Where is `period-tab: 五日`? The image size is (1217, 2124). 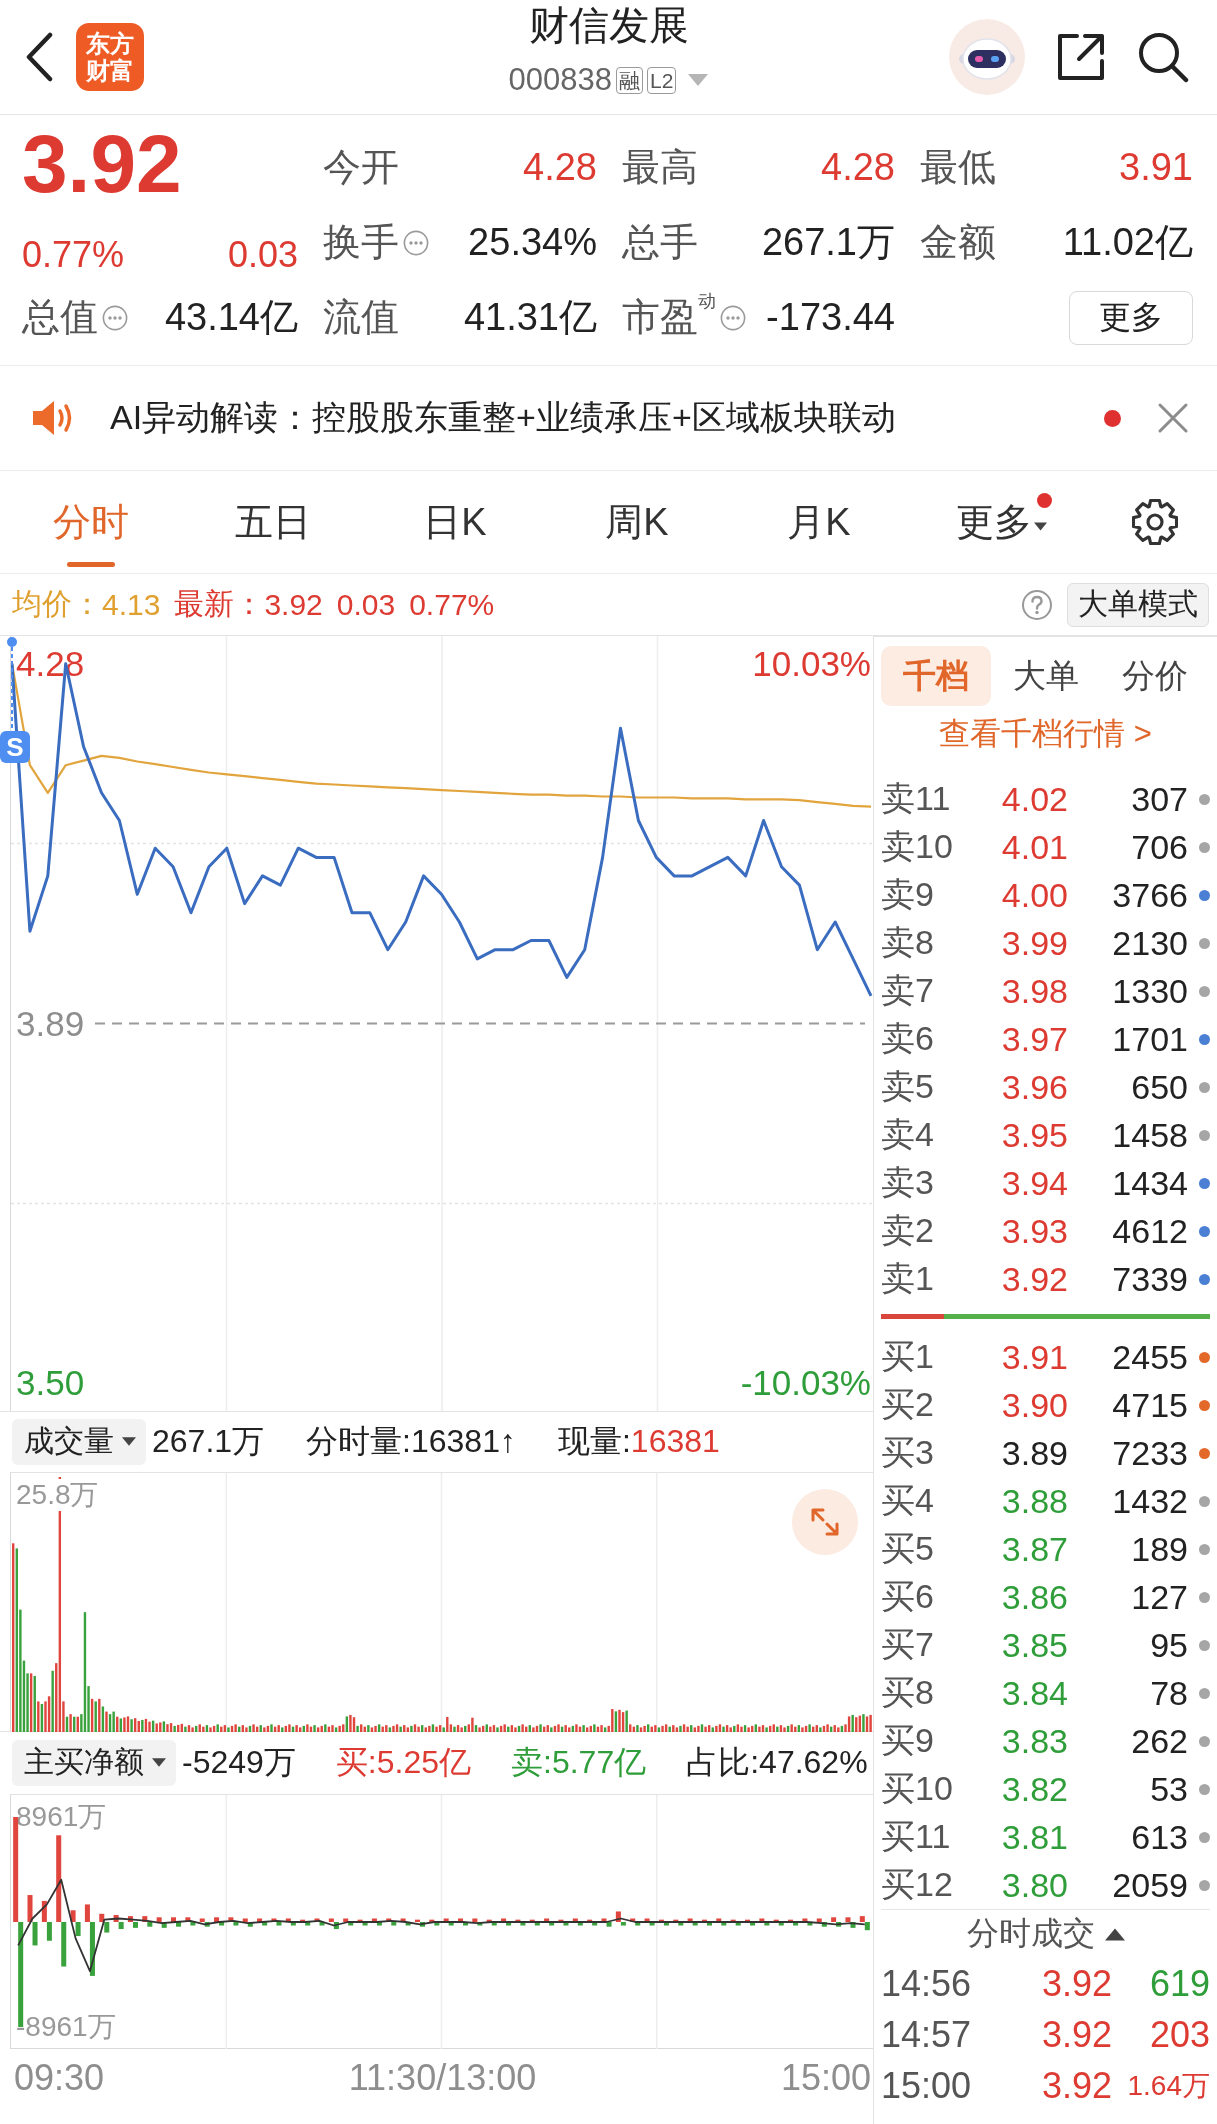 period-tab: 五日 is located at coordinates (273, 522).